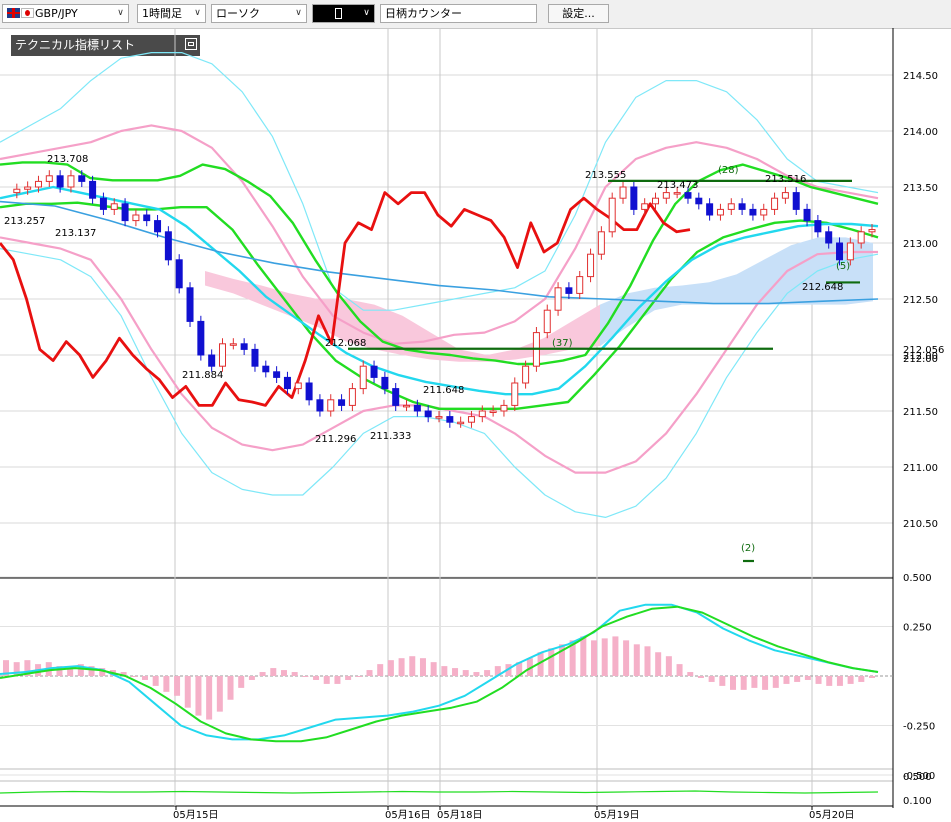 The image size is (951, 822). Describe the element at coordinates (920, 468) in the screenshot. I see `price-tick-label: 211.00` at that location.